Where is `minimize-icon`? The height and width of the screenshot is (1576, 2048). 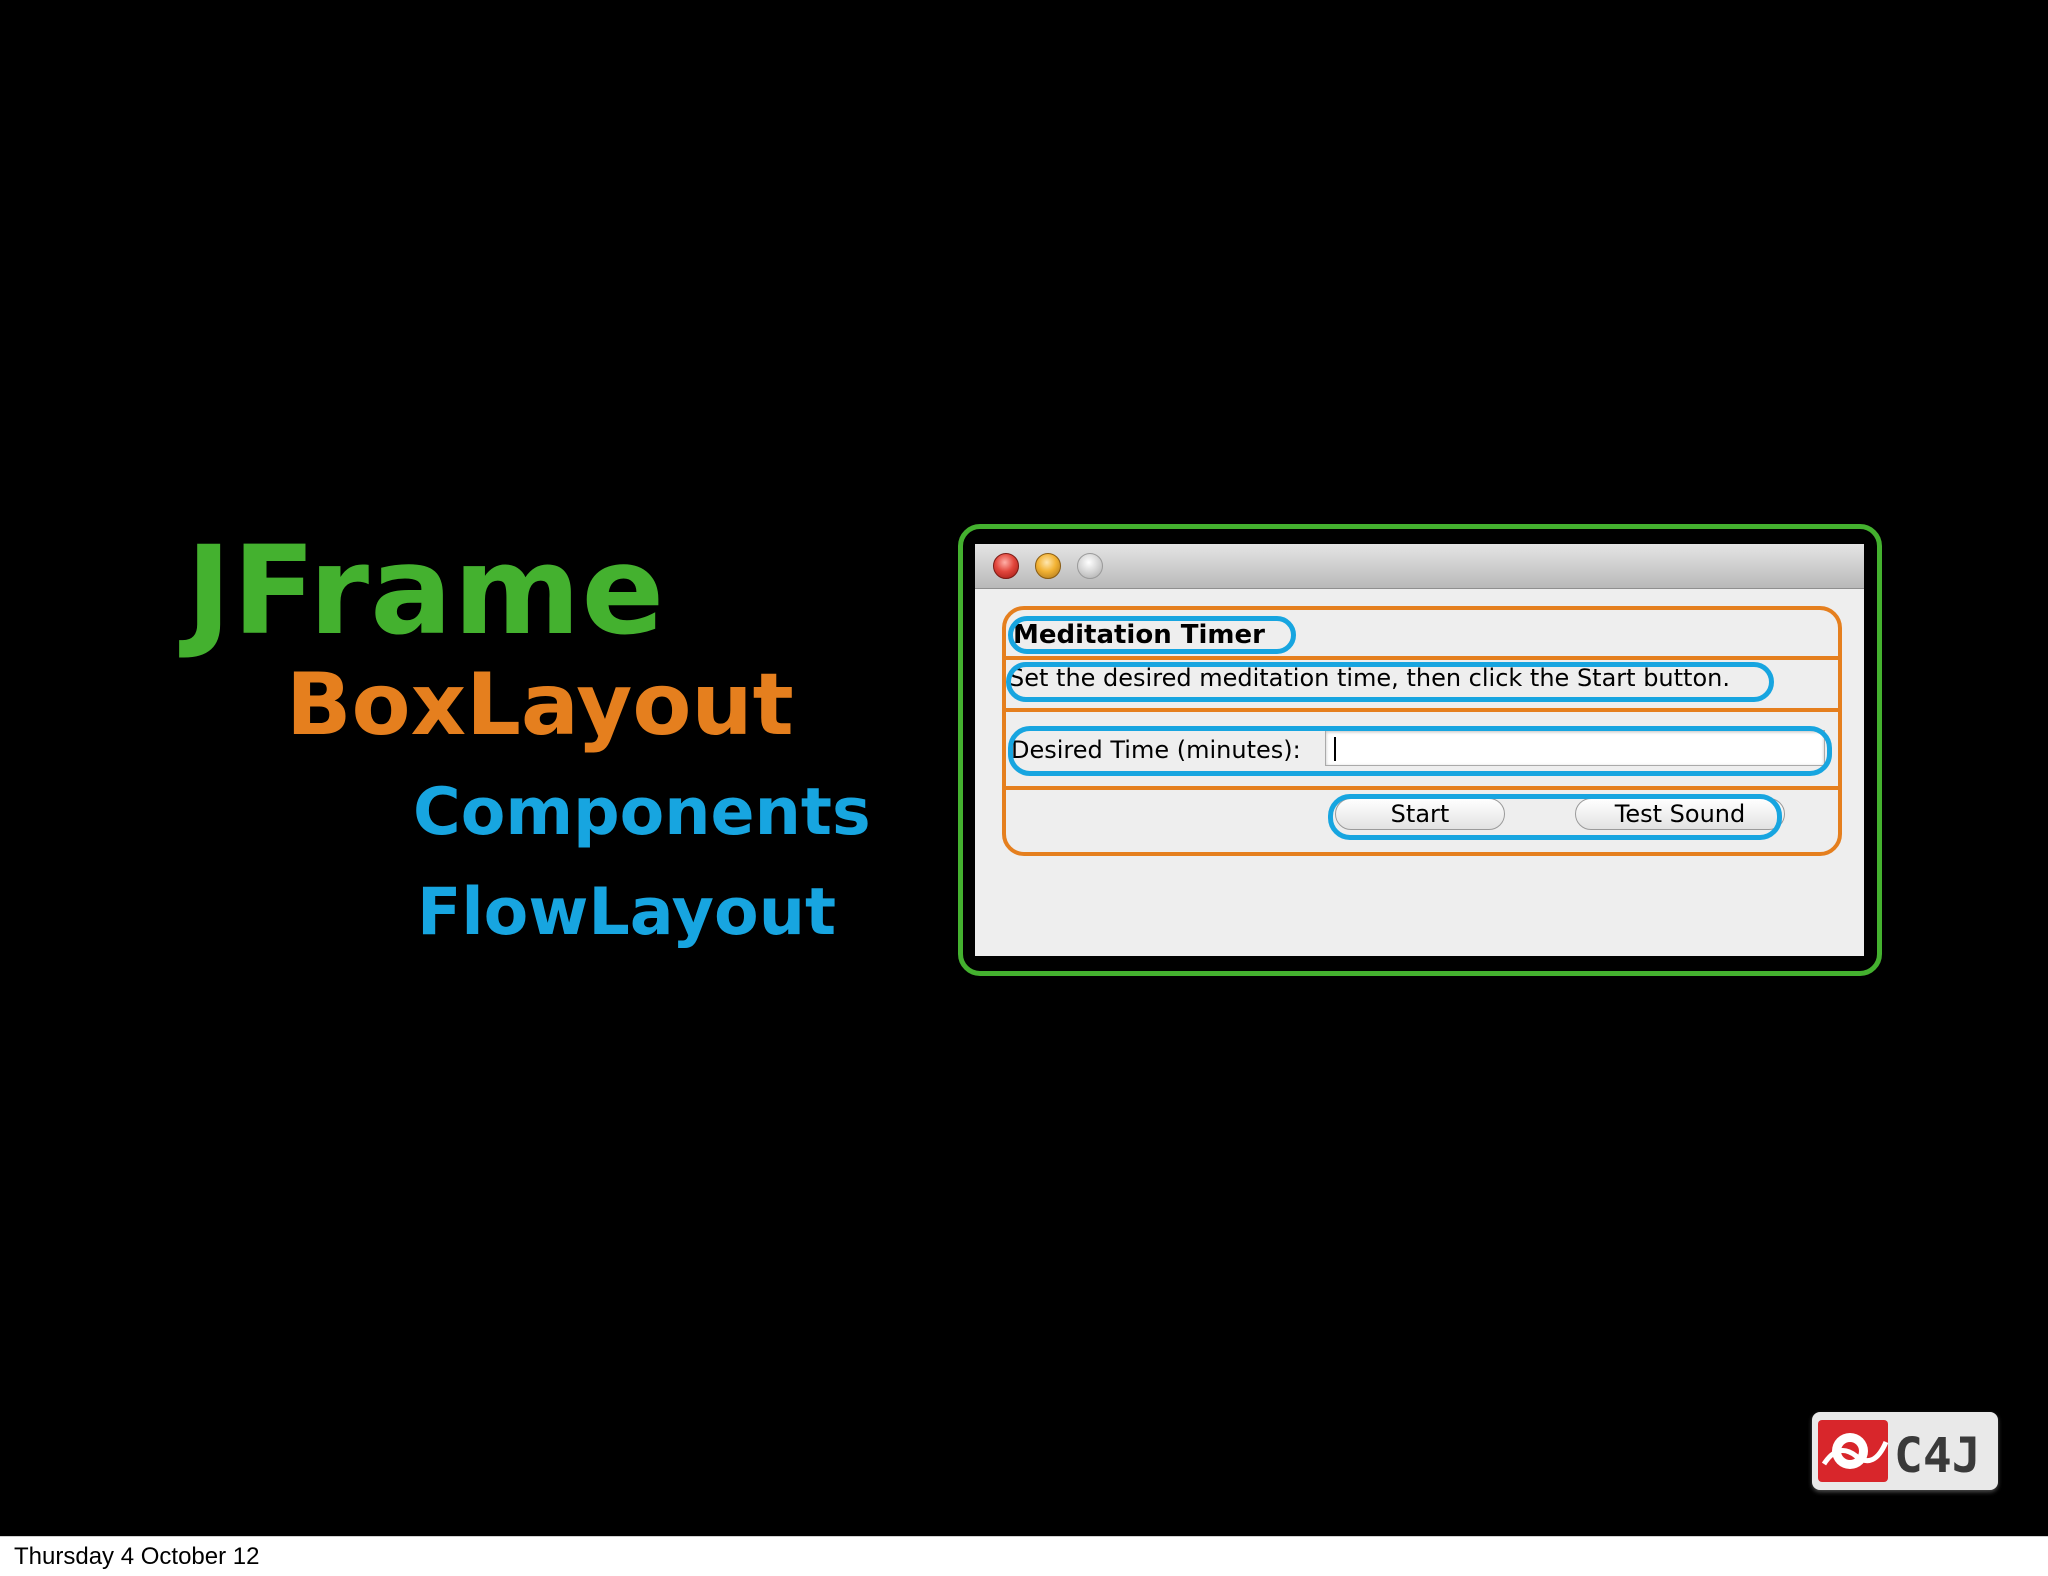 minimize-icon is located at coordinates (1048, 566).